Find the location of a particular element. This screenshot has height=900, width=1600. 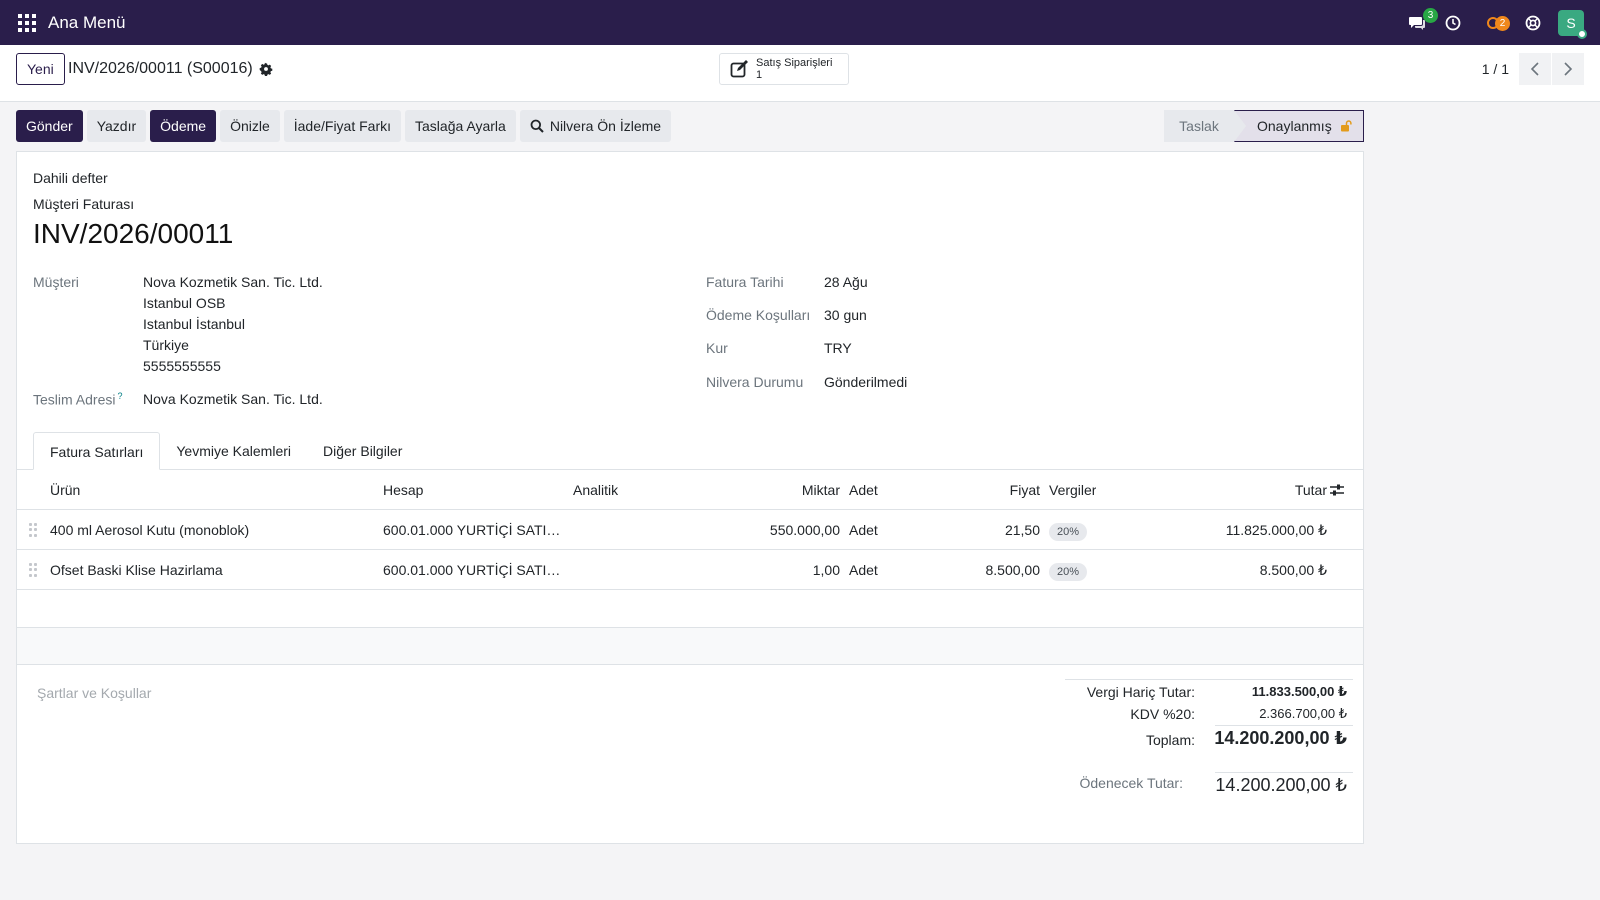

customer-label: Müşteri is located at coordinates (56, 282).